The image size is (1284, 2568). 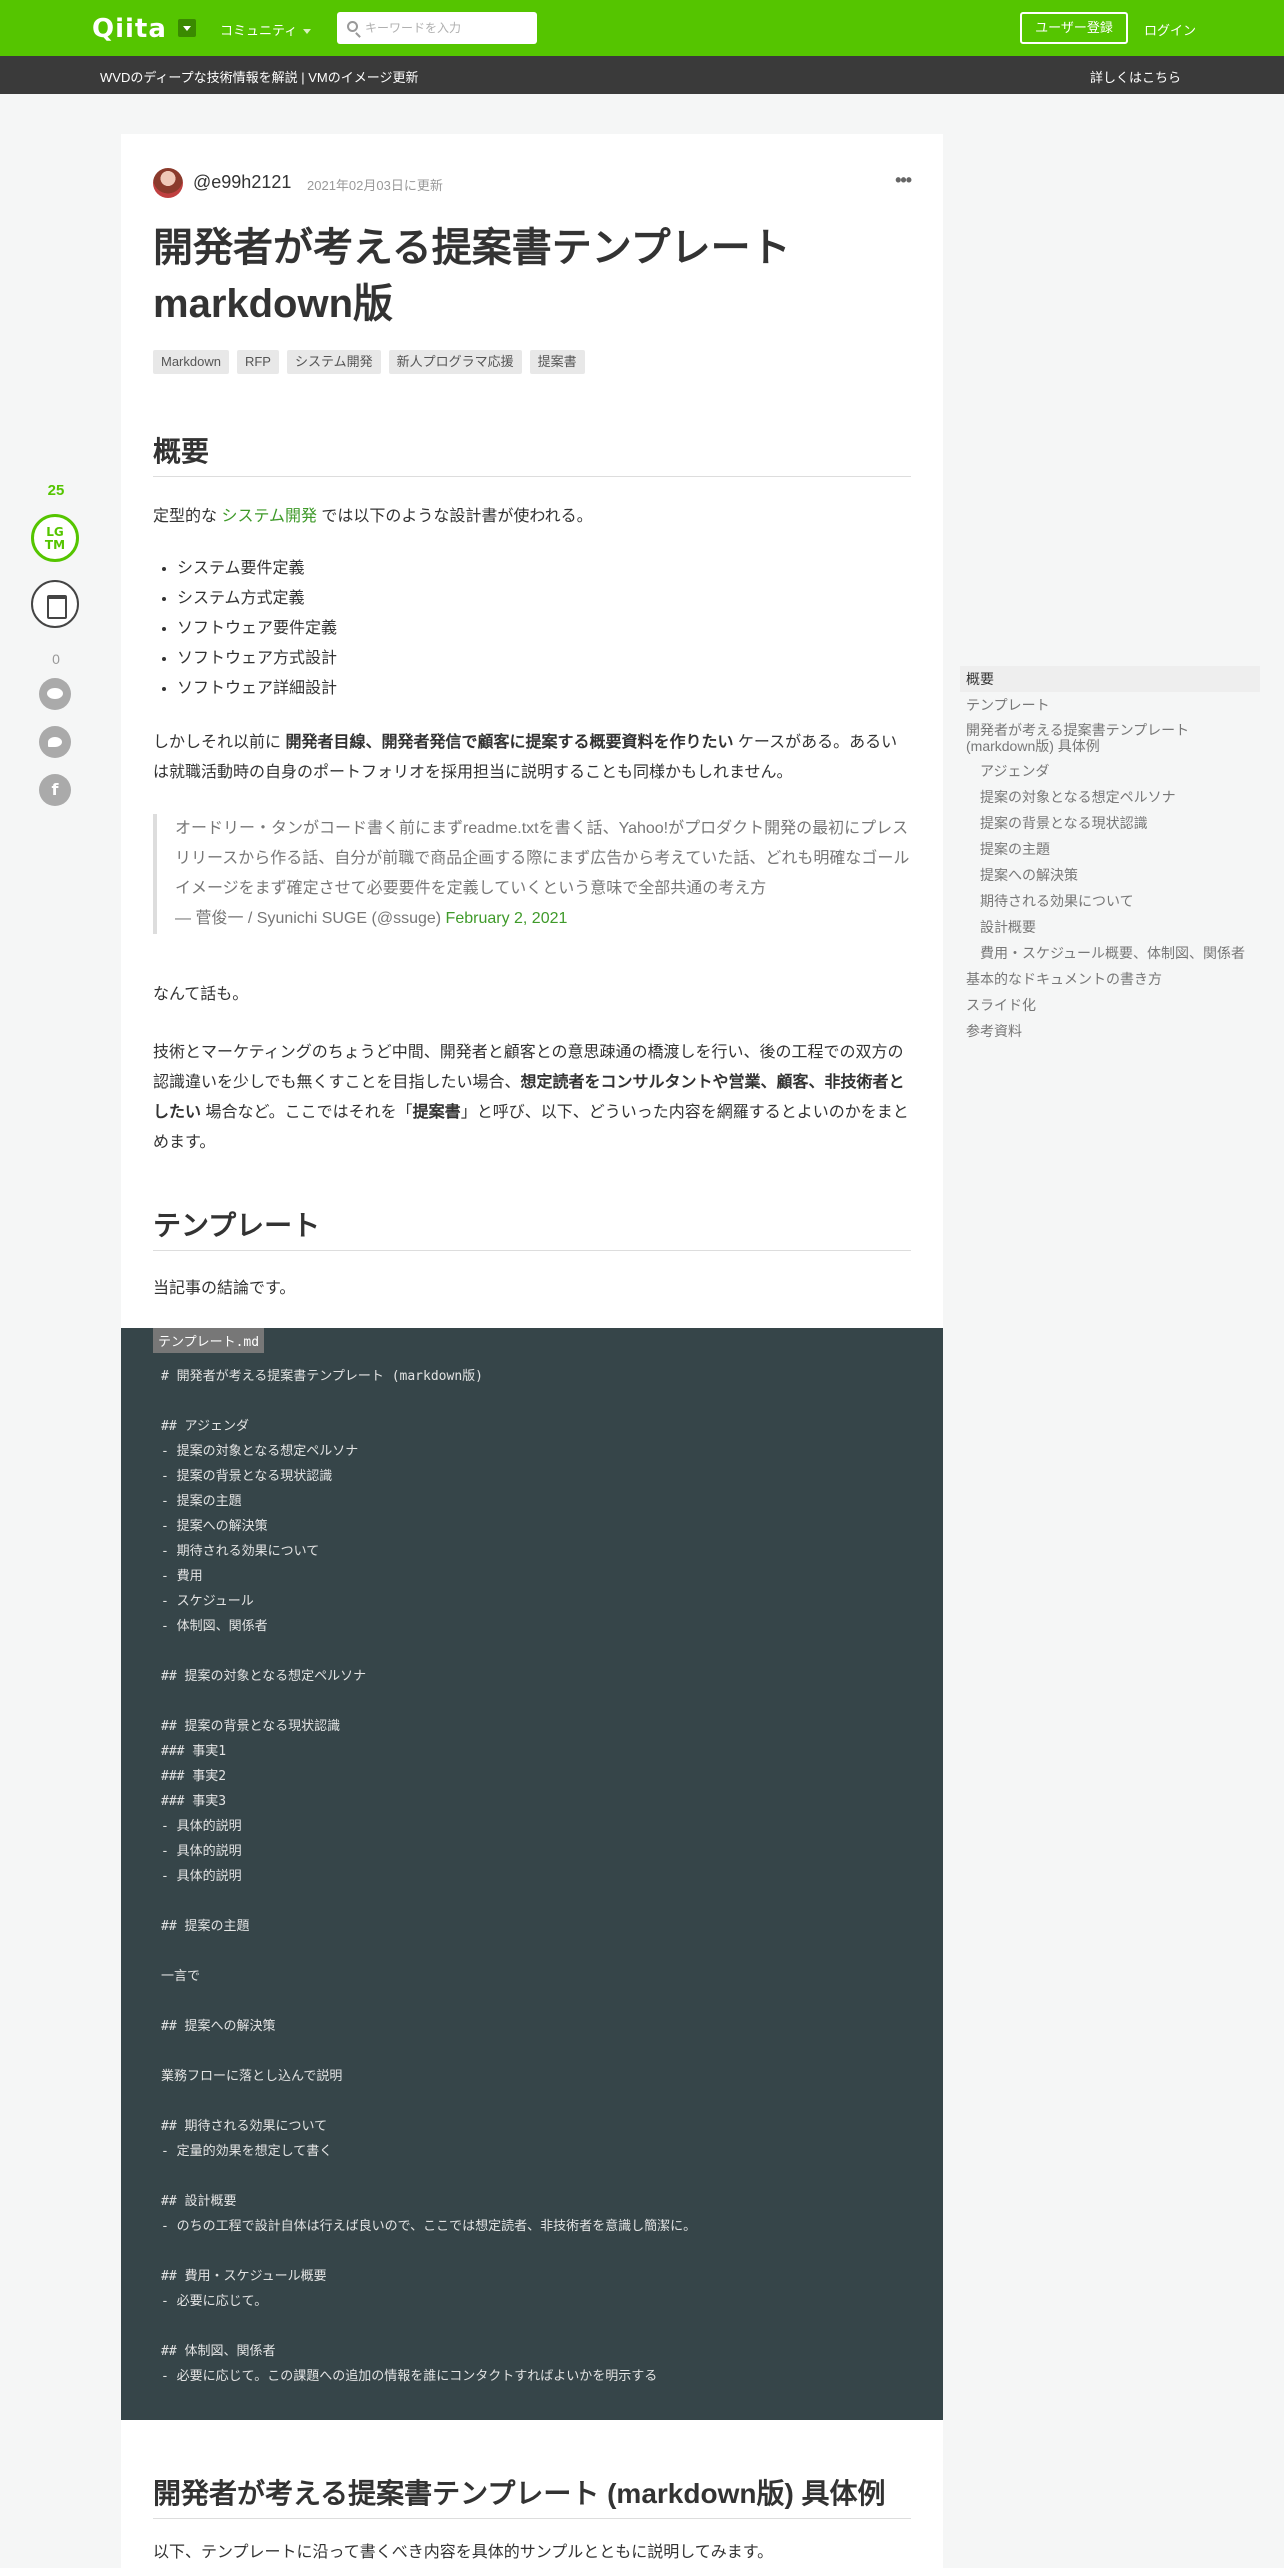 What do you see at coordinates (307, 1112) in the screenshot?
I see `p4-text: 場合など。ここではそれを「` at bounding box center [307, 1112].